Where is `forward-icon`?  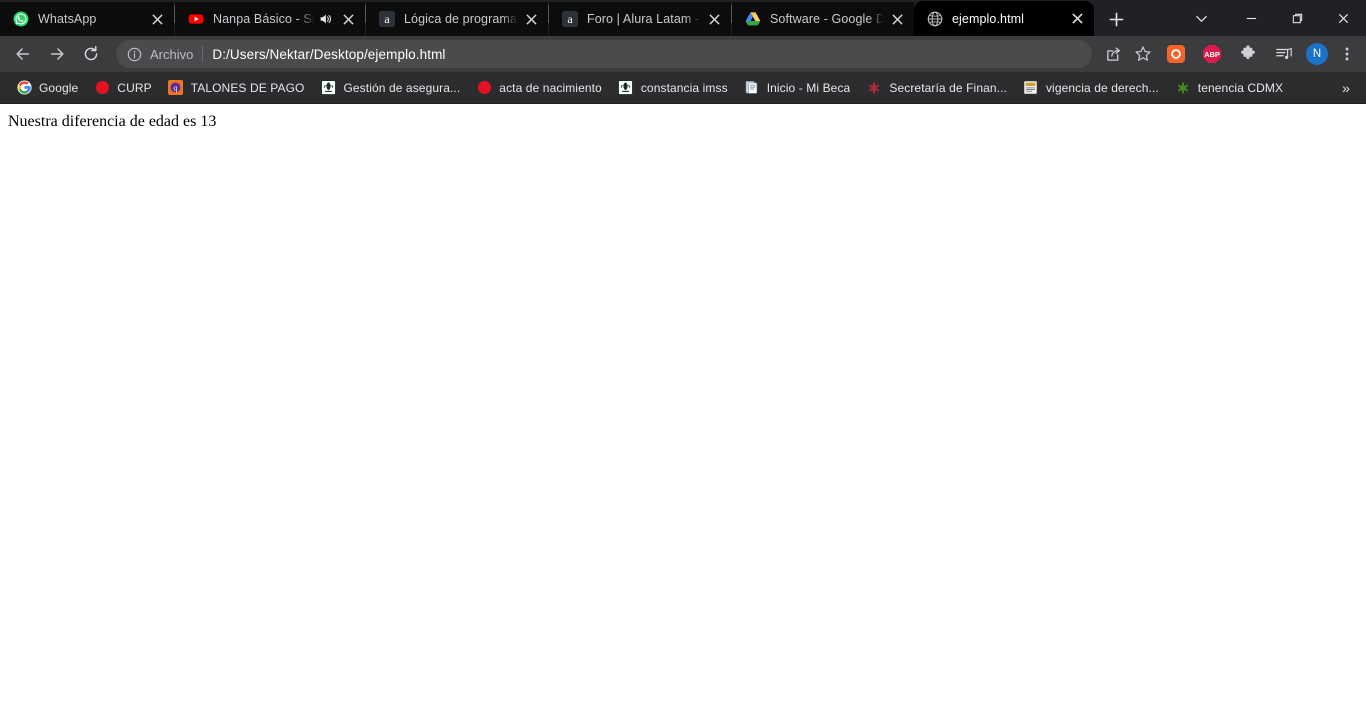
forward-icon is located at coordinates (57, 54).